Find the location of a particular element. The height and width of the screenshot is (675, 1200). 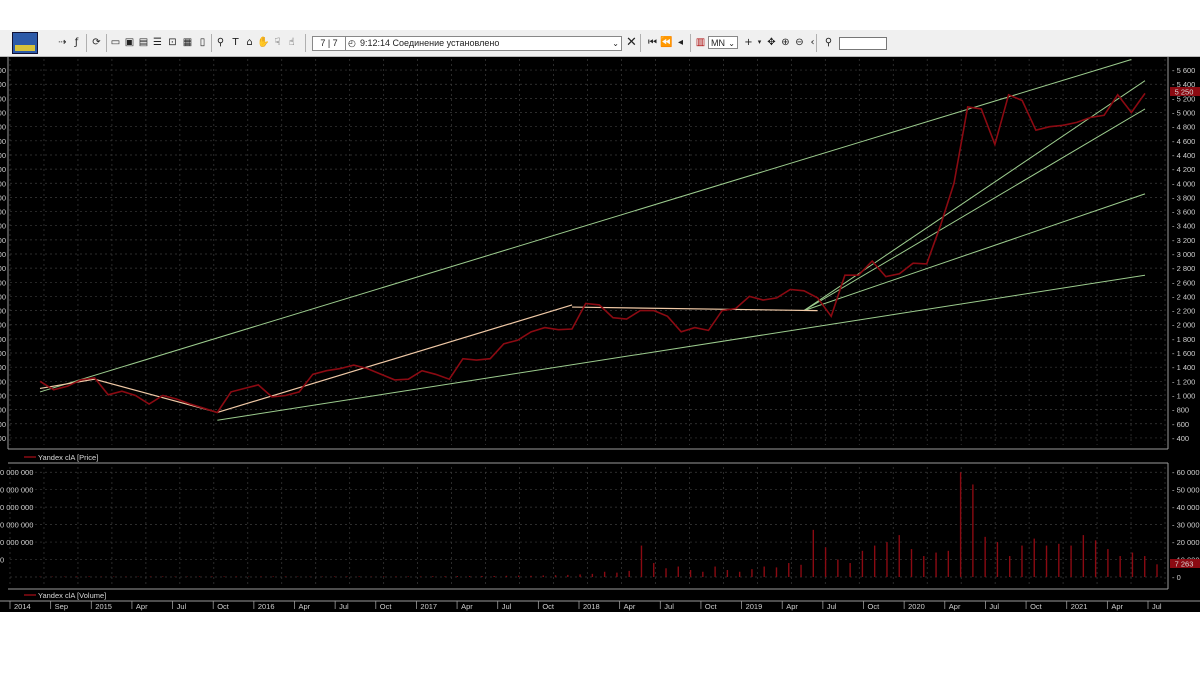

price-tick-right: - 3 400 is located at coordinates (1183, 226).